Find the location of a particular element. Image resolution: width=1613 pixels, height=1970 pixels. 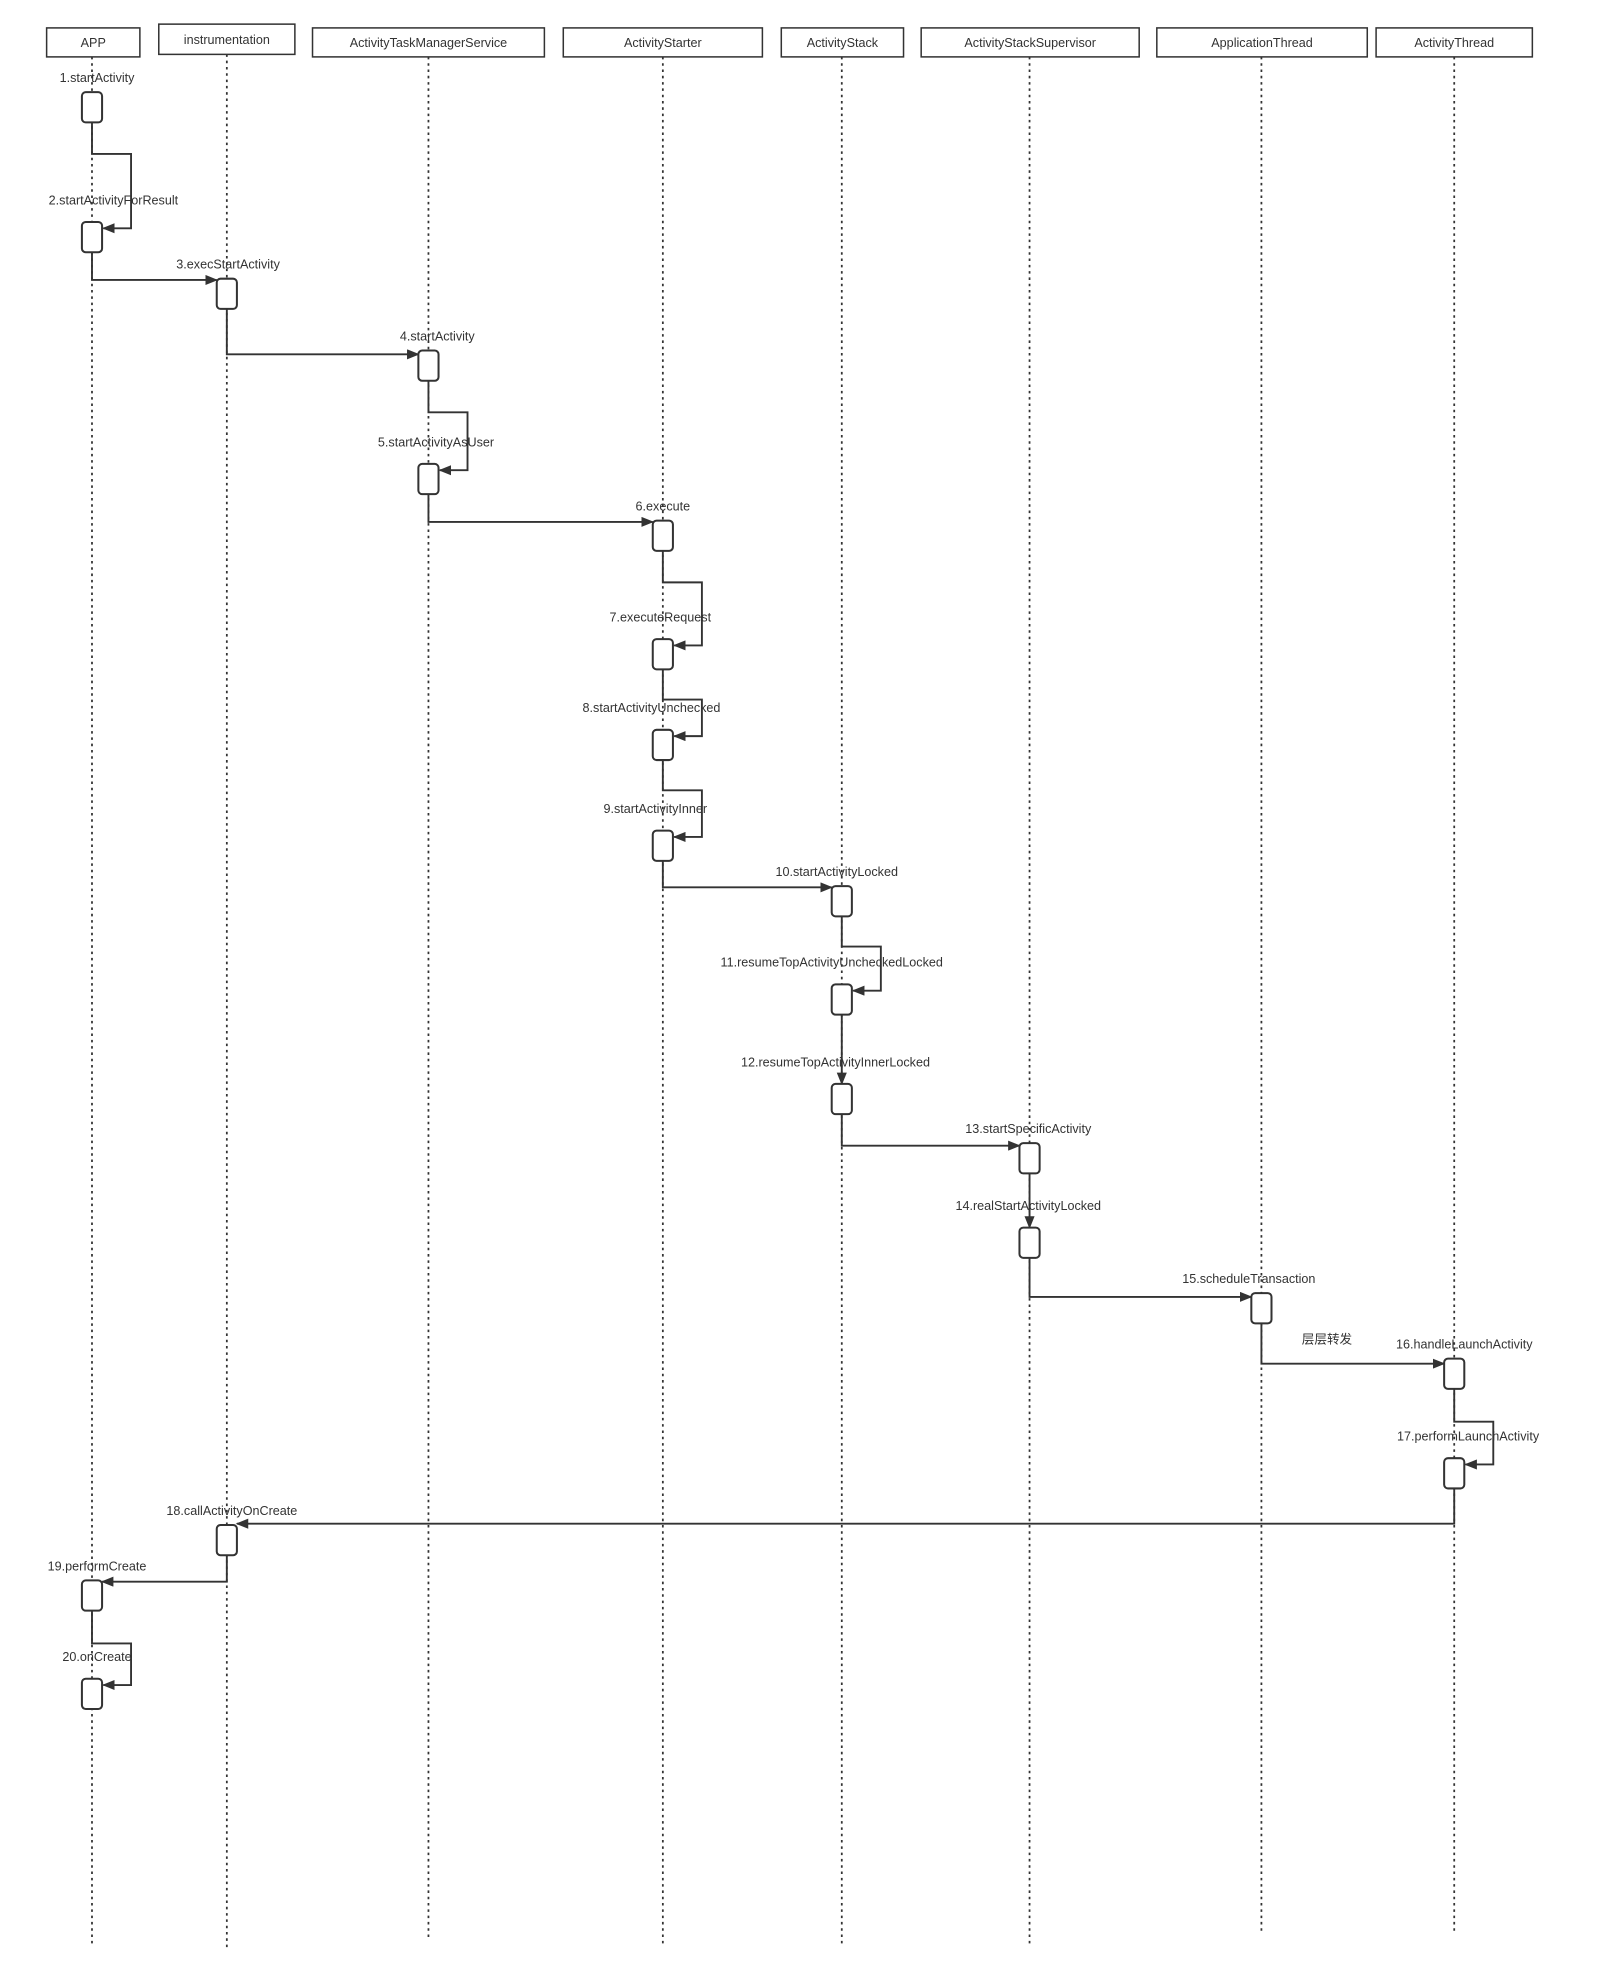

note-forwarding: 层层转发 is located at coordinates (1327, 1339).